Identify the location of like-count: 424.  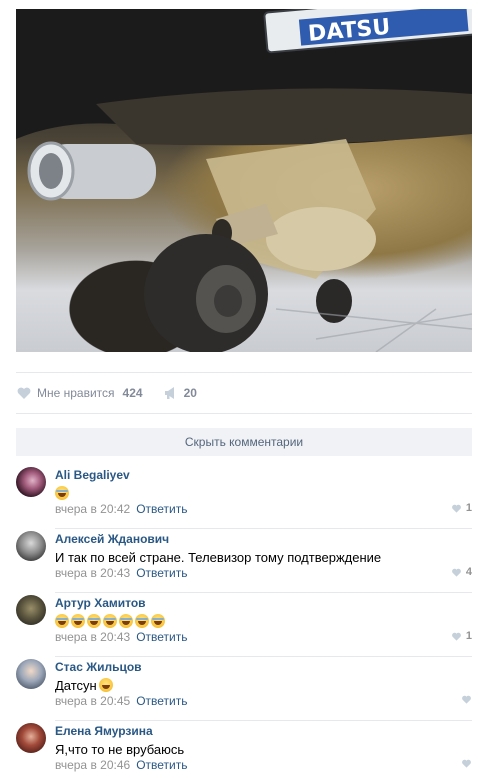
(132, 393).